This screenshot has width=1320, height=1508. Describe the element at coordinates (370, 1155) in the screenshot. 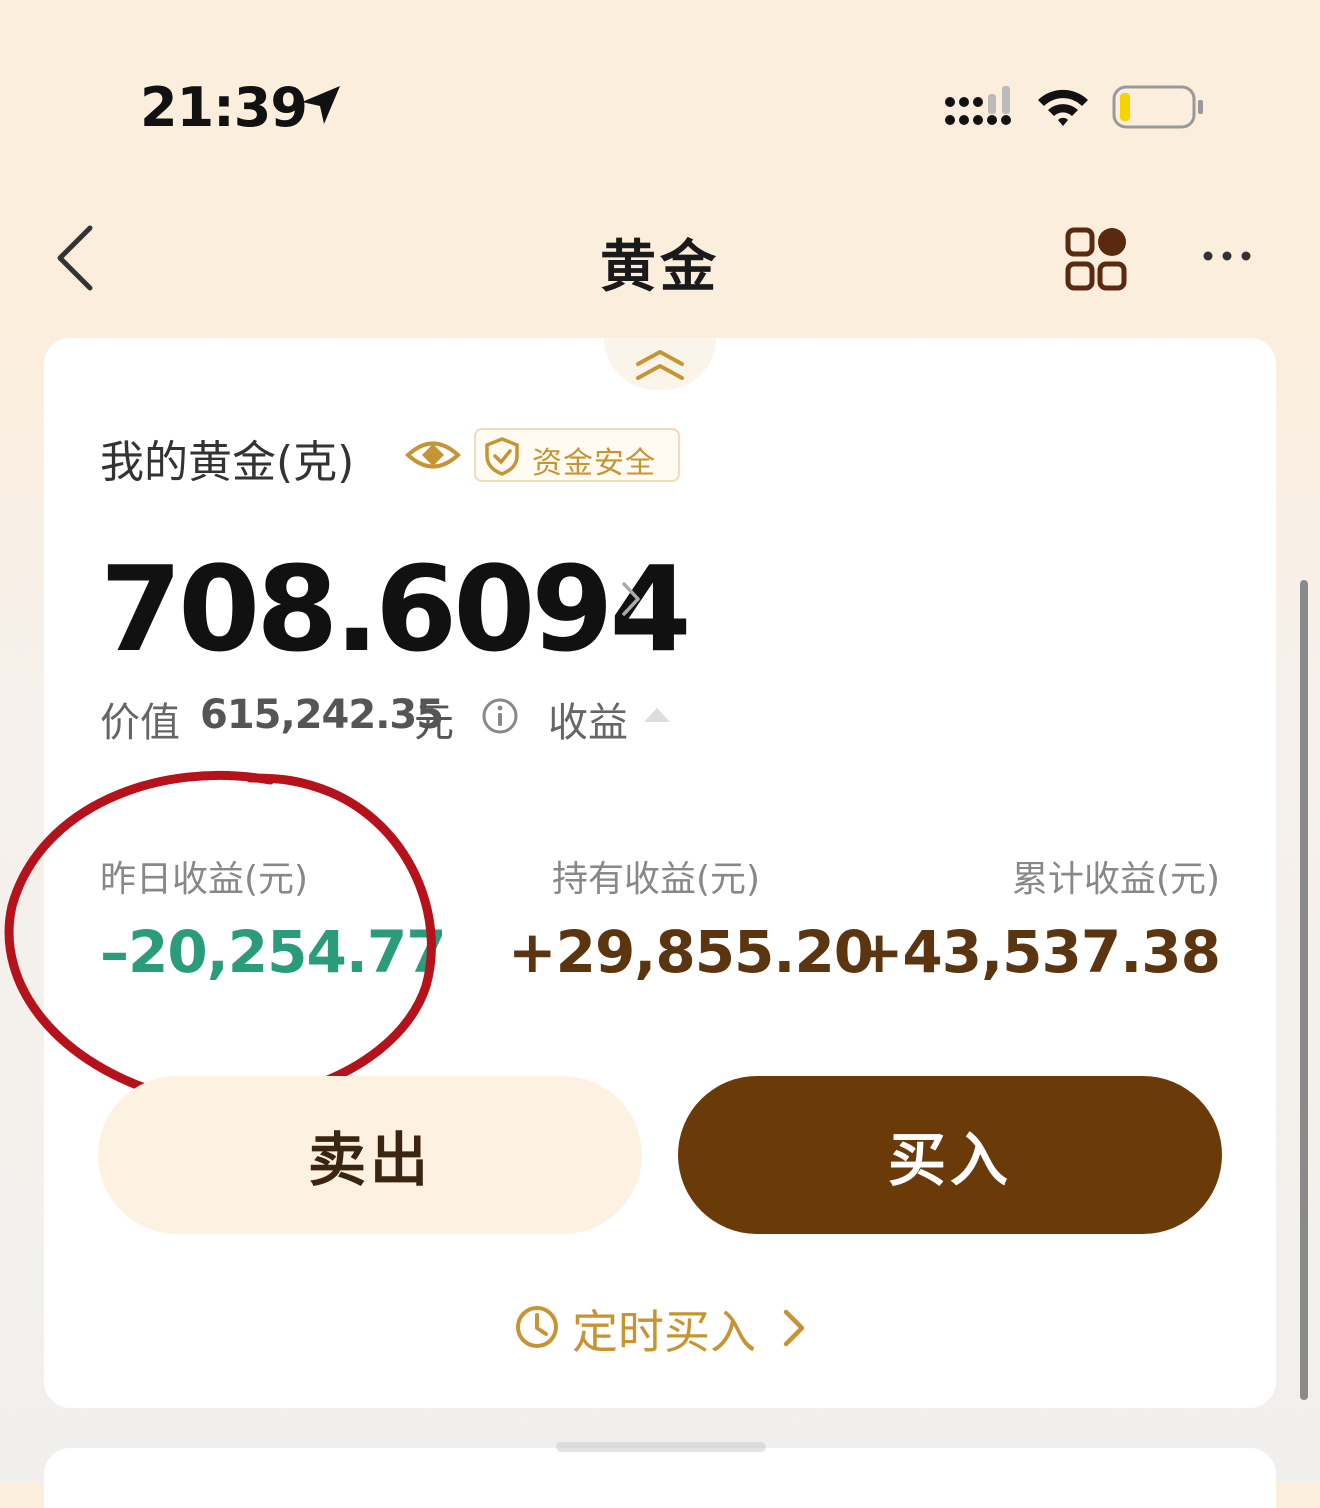

I see `sell-button: 卖出` at that location.